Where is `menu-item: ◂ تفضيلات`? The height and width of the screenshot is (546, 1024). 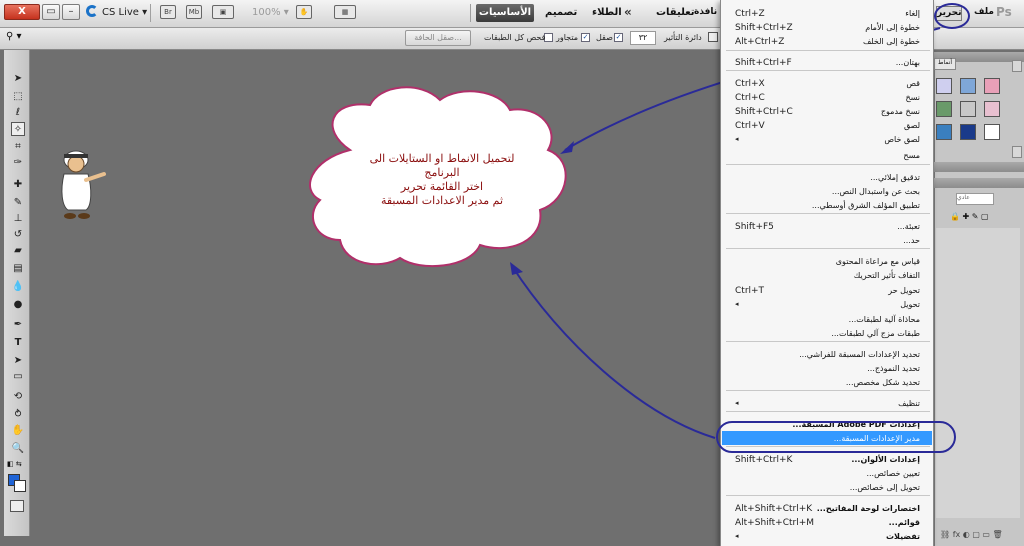
menu-item: ◂ تفضيلات is located at coordinates (827, 537).